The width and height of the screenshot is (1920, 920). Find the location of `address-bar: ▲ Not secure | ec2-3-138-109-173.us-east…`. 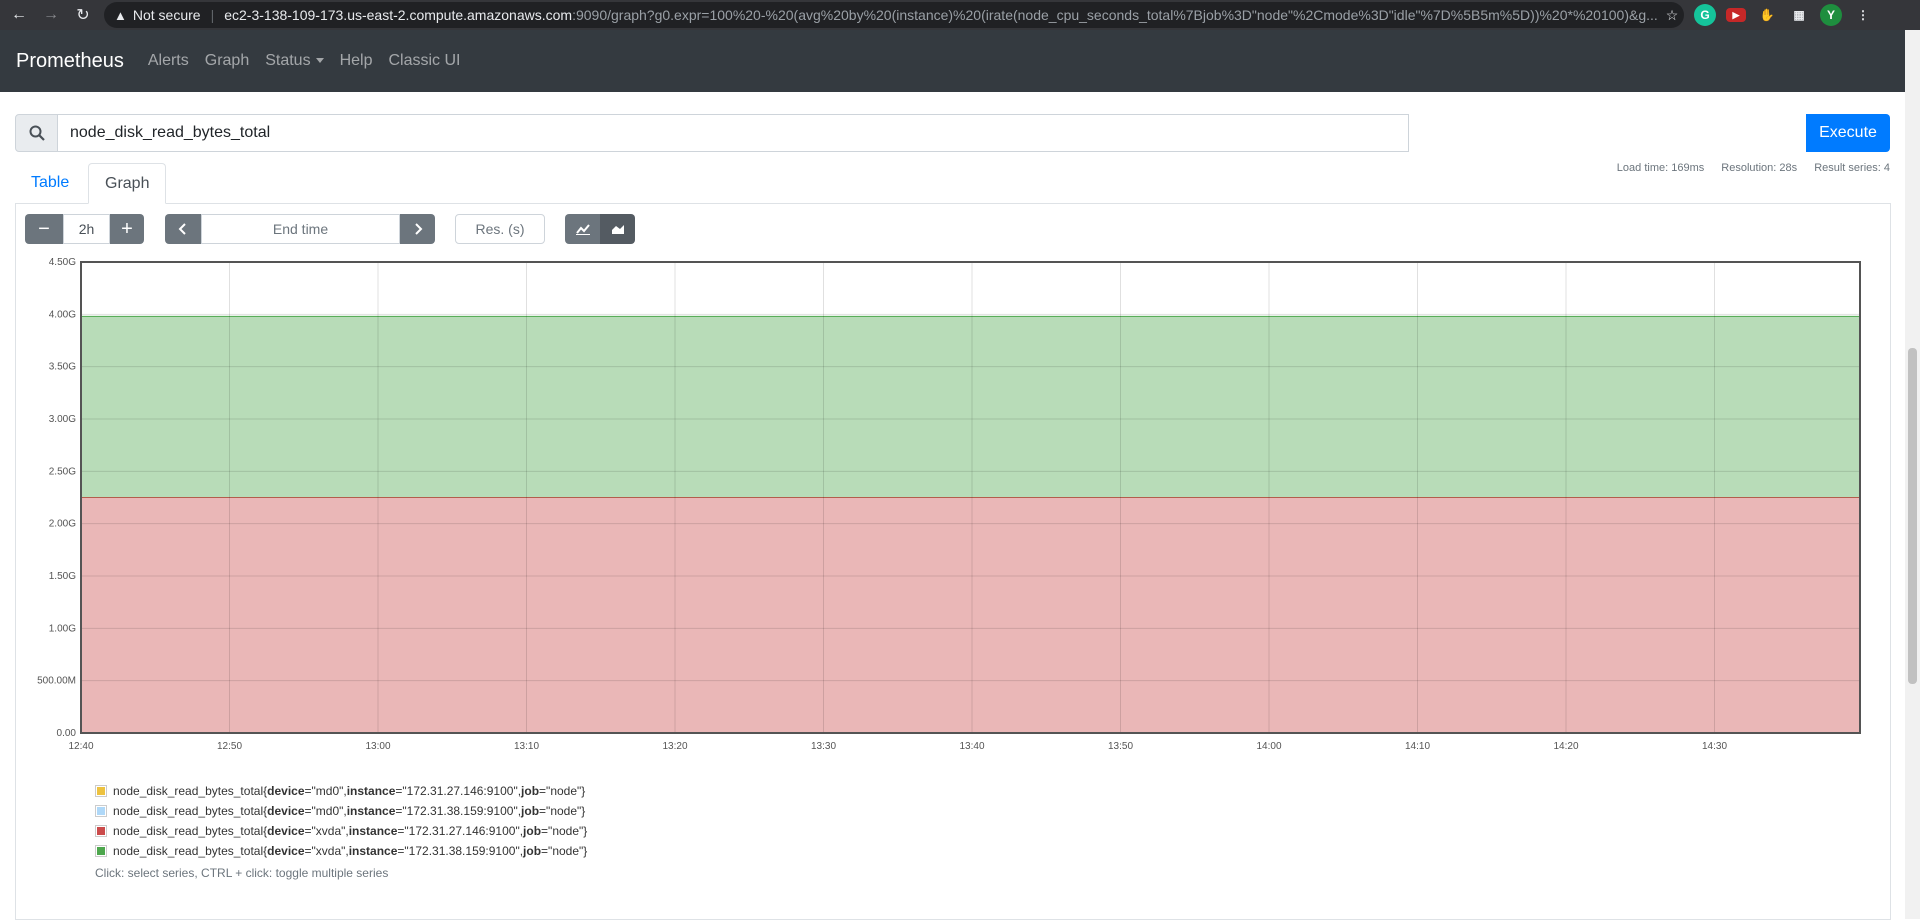

address-bar: ▲ Not secure | ec2-3-138-109-173.us-east… is located at coordinates (894, 15).